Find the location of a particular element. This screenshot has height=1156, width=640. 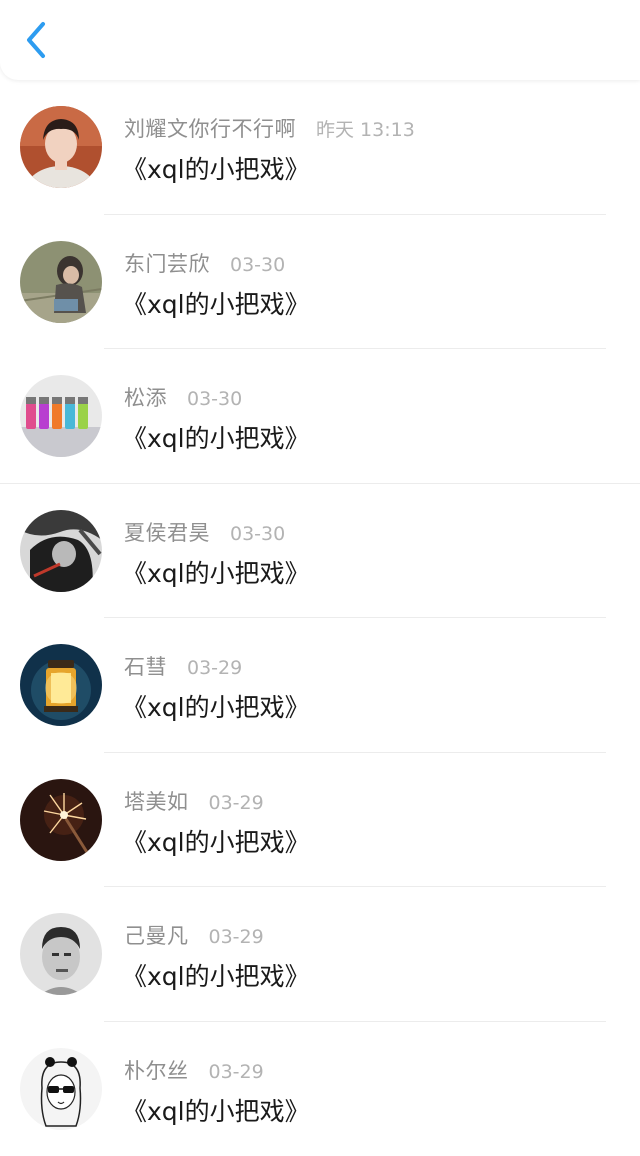

commenter-name: 夏侯君昊 is located at coordinates (167, 532).